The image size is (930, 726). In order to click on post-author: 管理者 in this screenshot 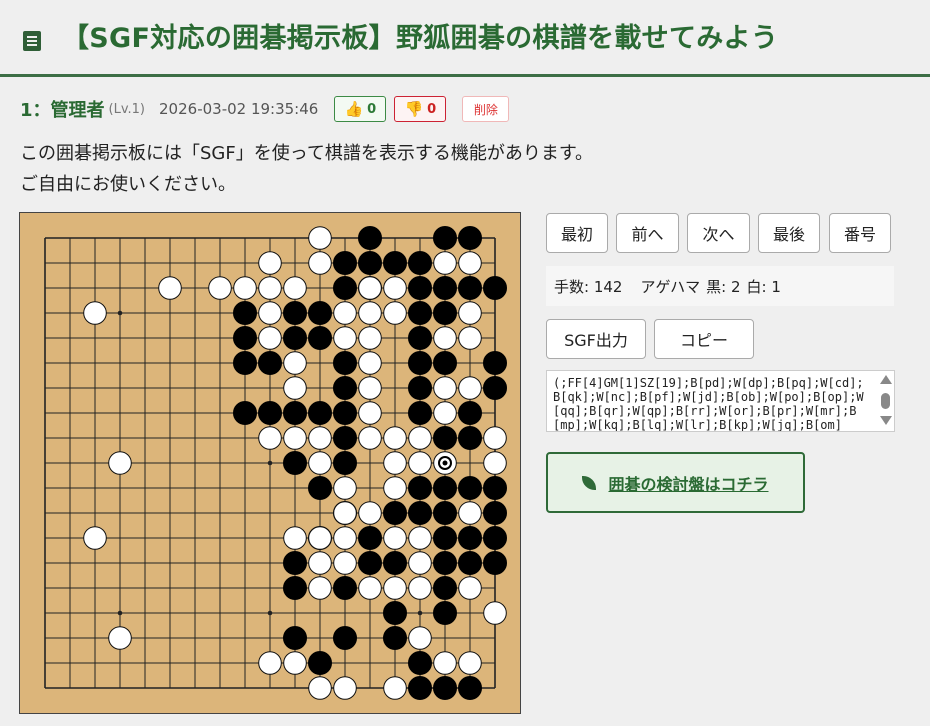, I will do `click(78, 109)`.